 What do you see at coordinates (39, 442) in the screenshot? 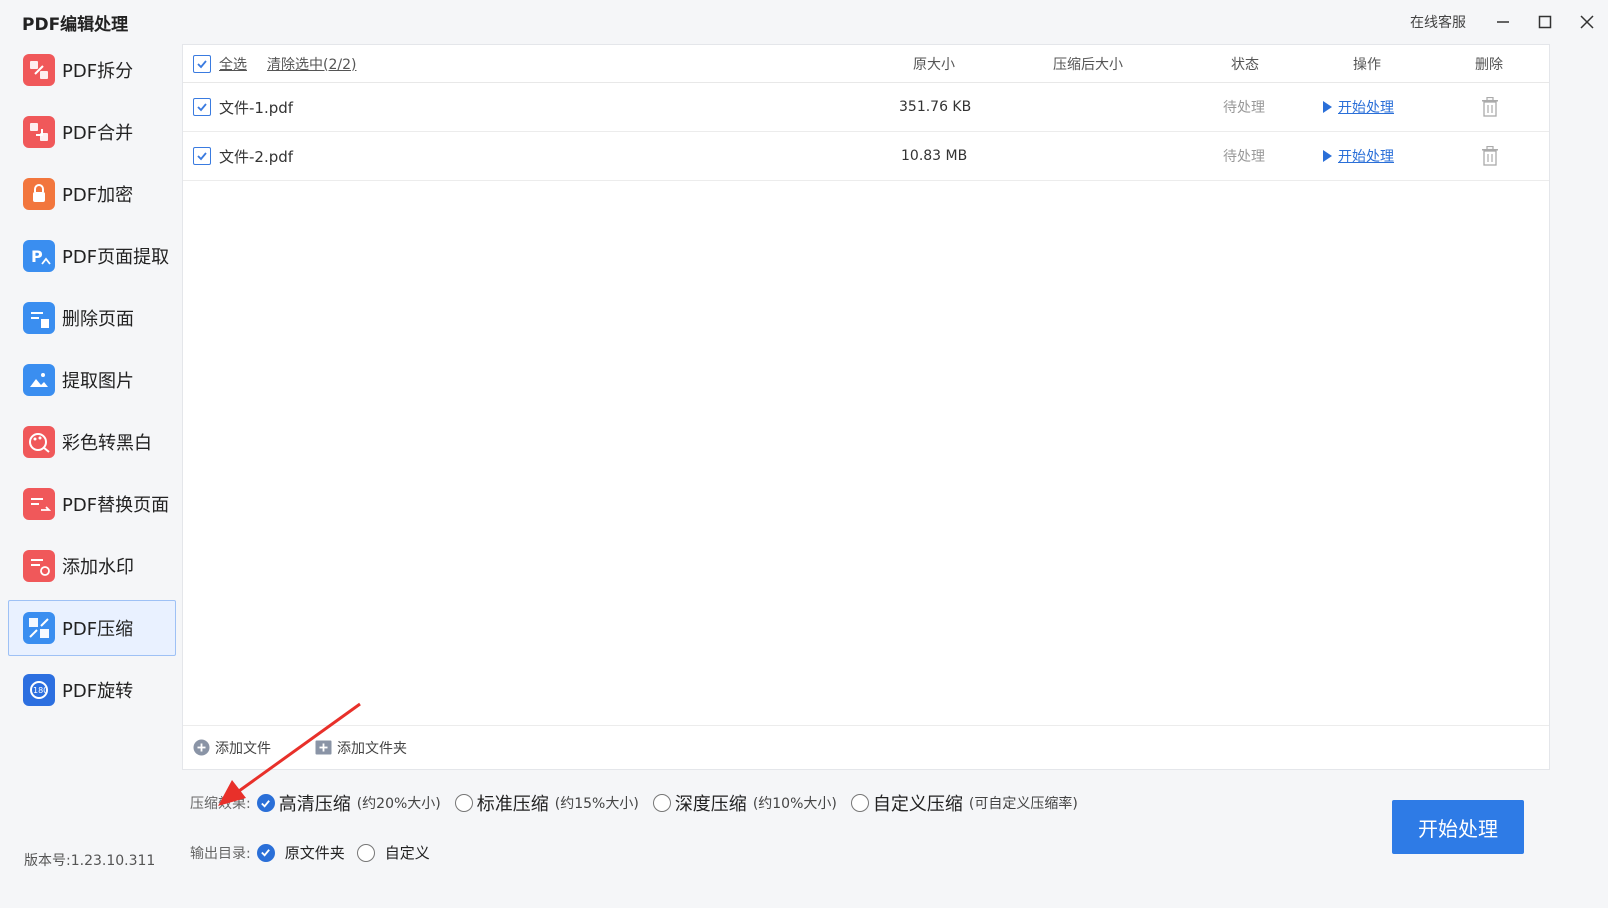
I see `palette-icon` at bounding box center [39, 442].